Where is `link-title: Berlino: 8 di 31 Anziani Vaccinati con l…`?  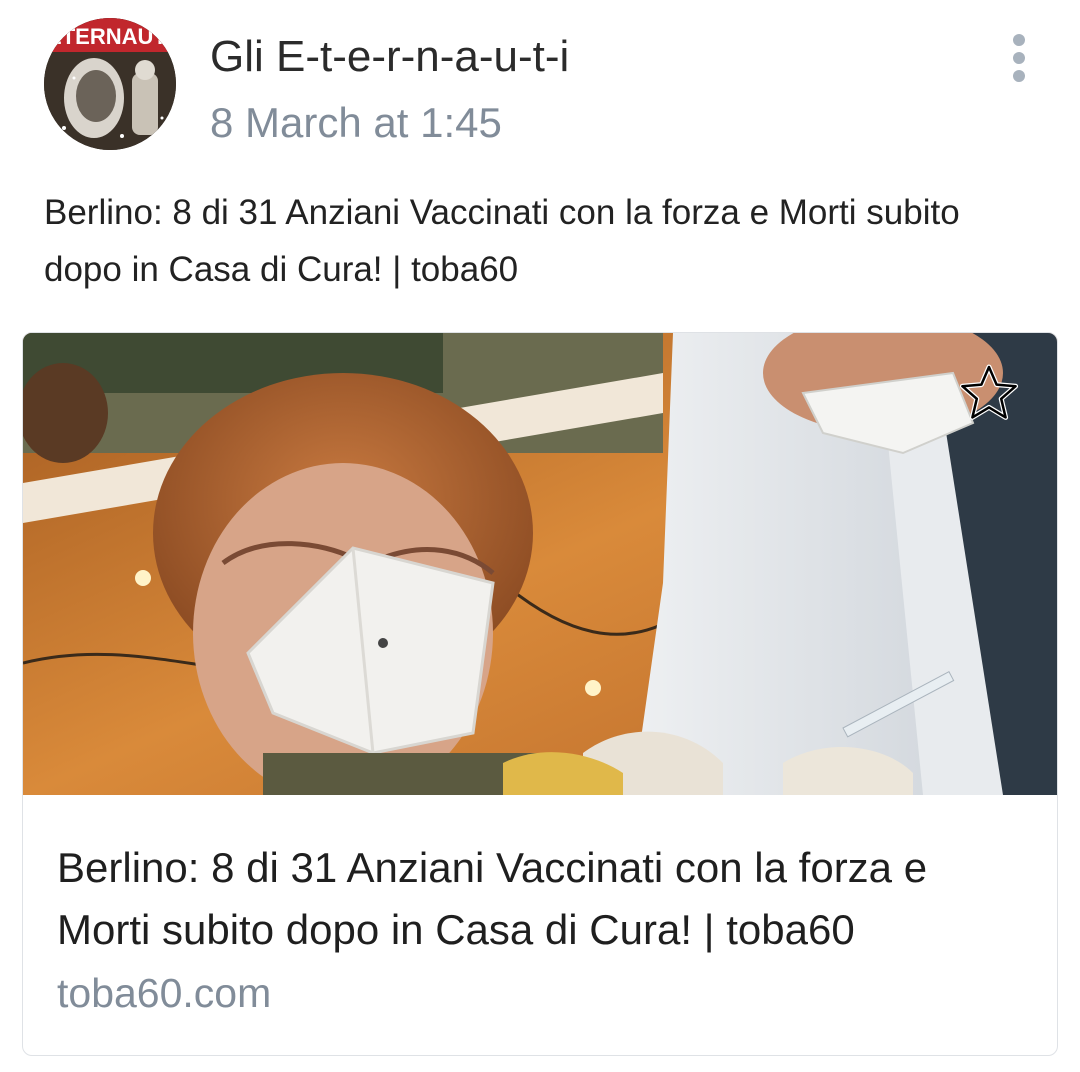
link-title: Berlino: 8 di 31 Anziani Vaccinati con l… is located at coordinates (542, 899).